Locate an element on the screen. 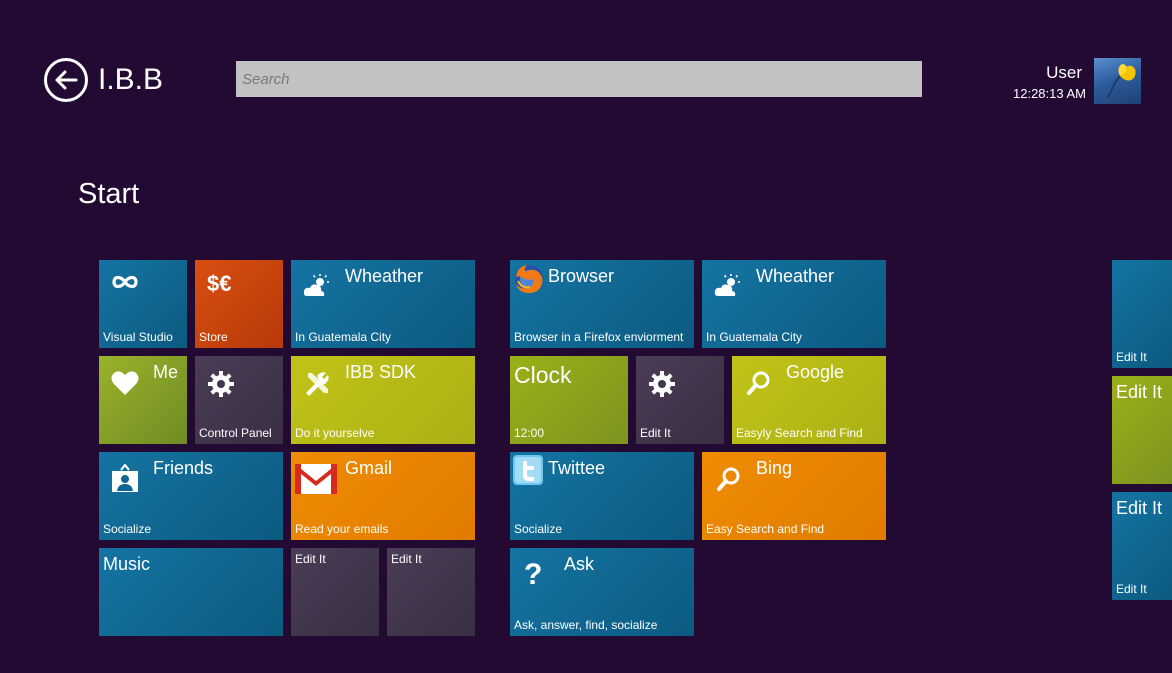  search-input is located at coordinates (579, 79).